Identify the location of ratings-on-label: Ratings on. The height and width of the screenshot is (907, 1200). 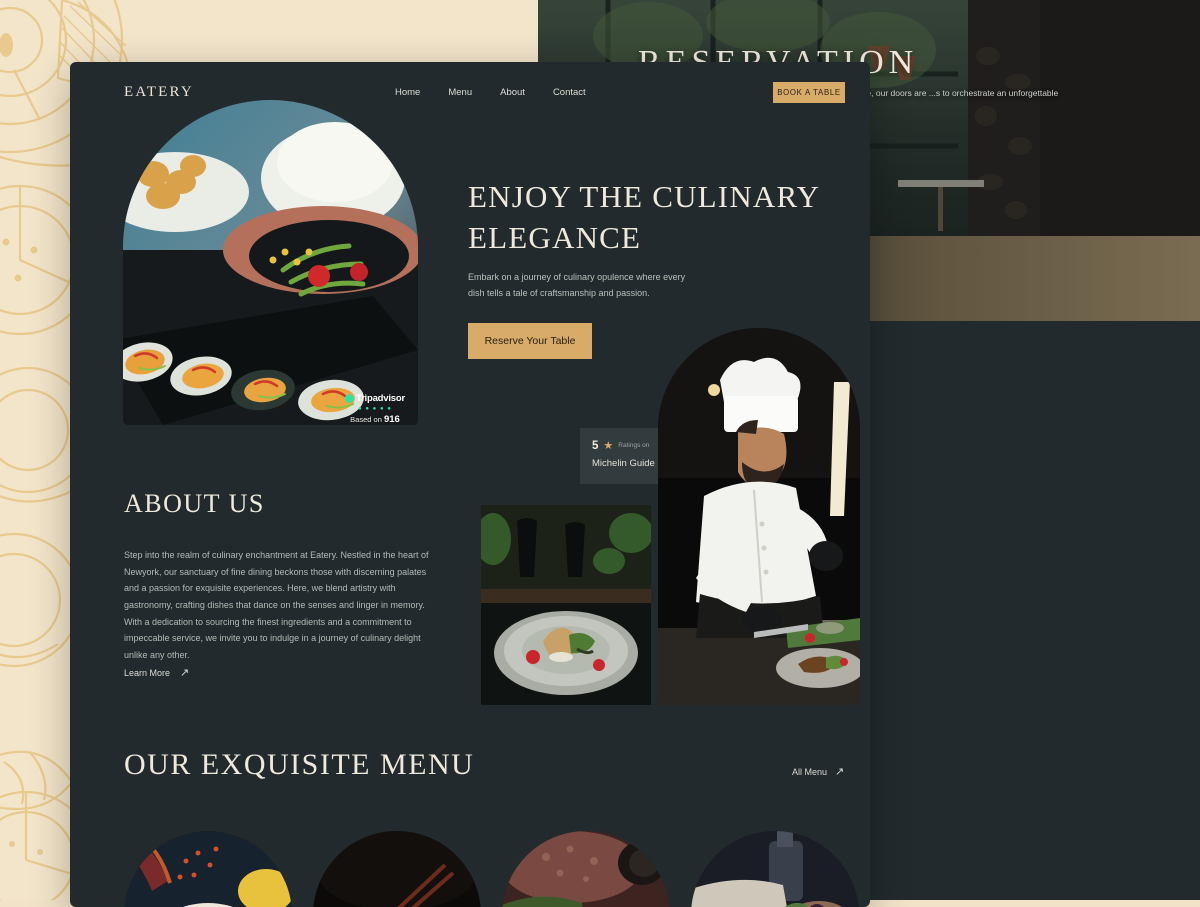
(633, 445).